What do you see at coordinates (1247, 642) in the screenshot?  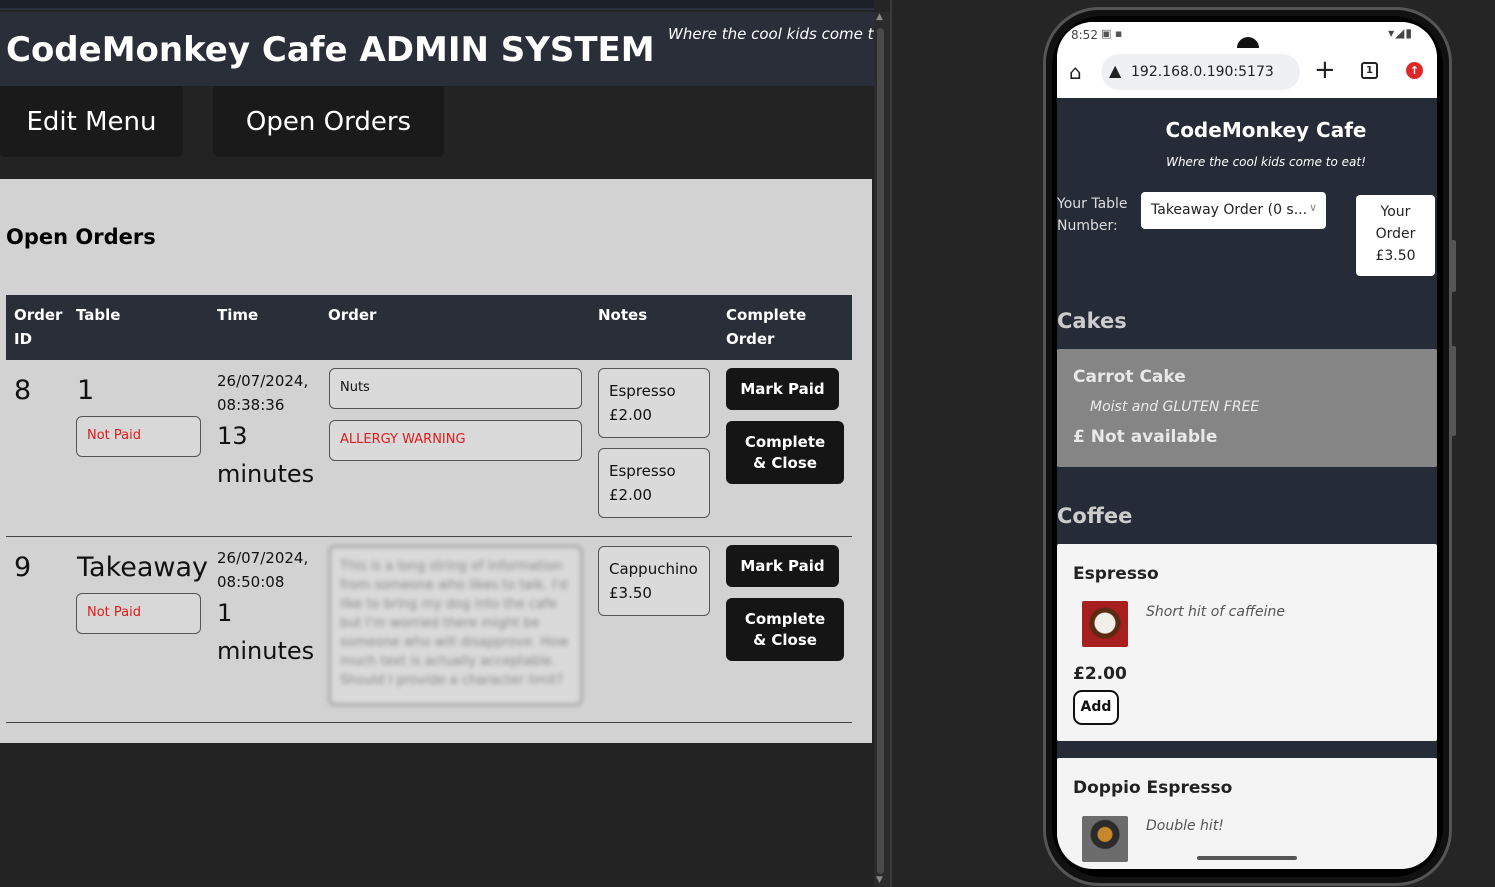 I see `menu-item-card: Espresso Short hit of caffeine £2.00 Add` at bounding box center [1247, 642].